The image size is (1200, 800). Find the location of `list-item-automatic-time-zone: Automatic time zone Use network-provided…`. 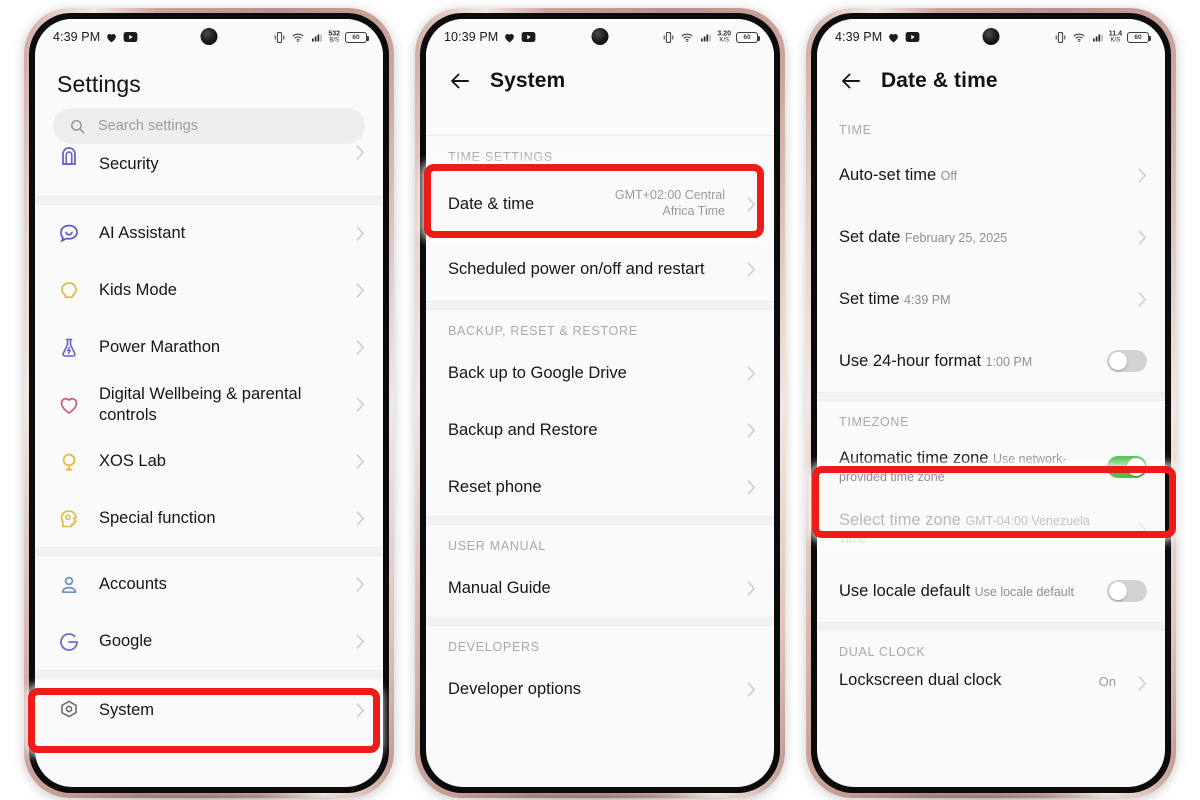

list-item-automatic-time-zone: Automatic time zone Use network-provided… is located at coordinates (991, 467).